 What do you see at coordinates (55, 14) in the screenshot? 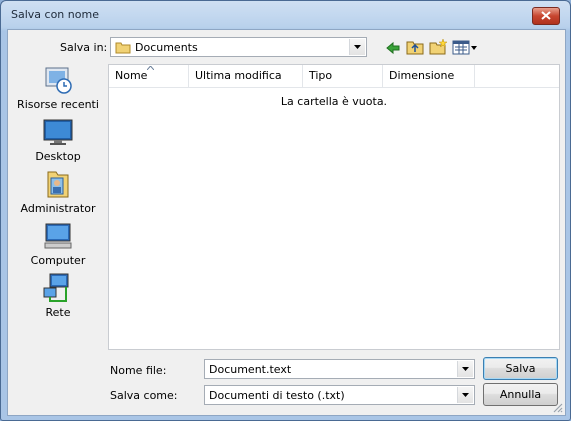
I see `window-title: Salva con nome` at bounding box center [55, 14].